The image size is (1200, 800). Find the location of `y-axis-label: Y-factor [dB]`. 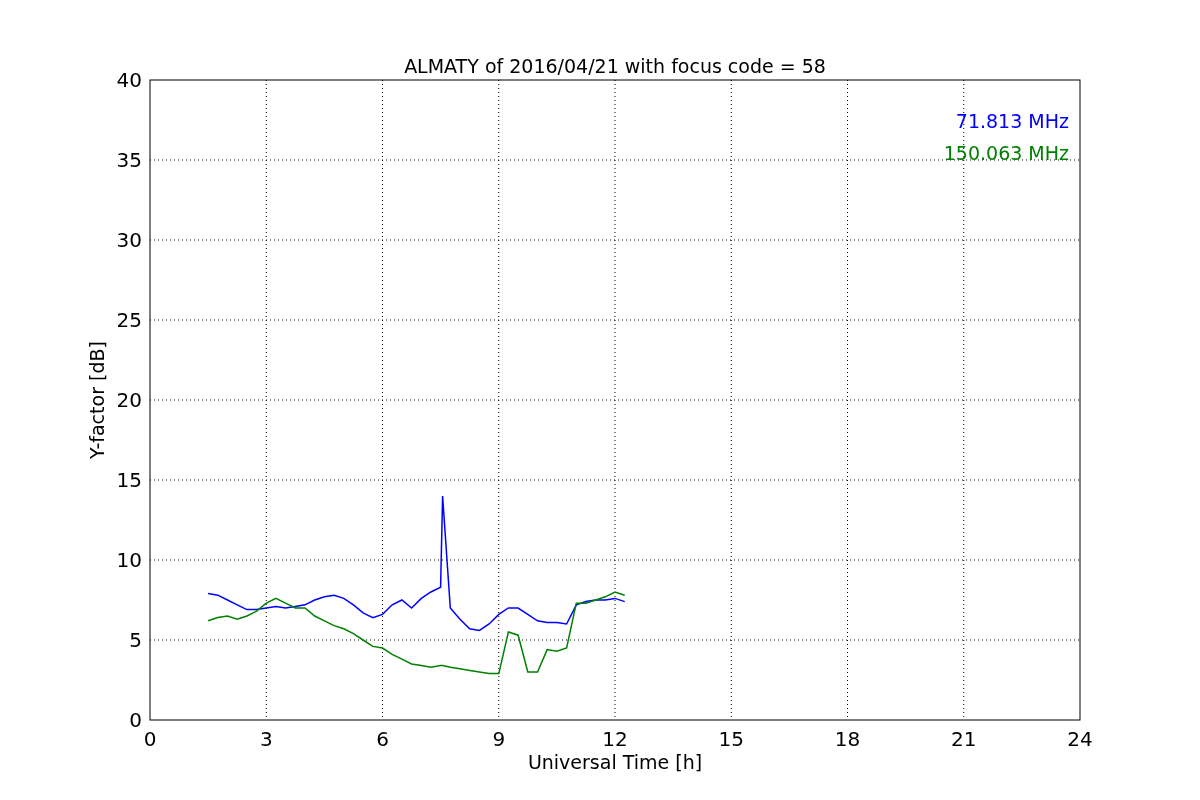

y-axis-label: Y-factor [dB] is located at coordinates (97, 400).